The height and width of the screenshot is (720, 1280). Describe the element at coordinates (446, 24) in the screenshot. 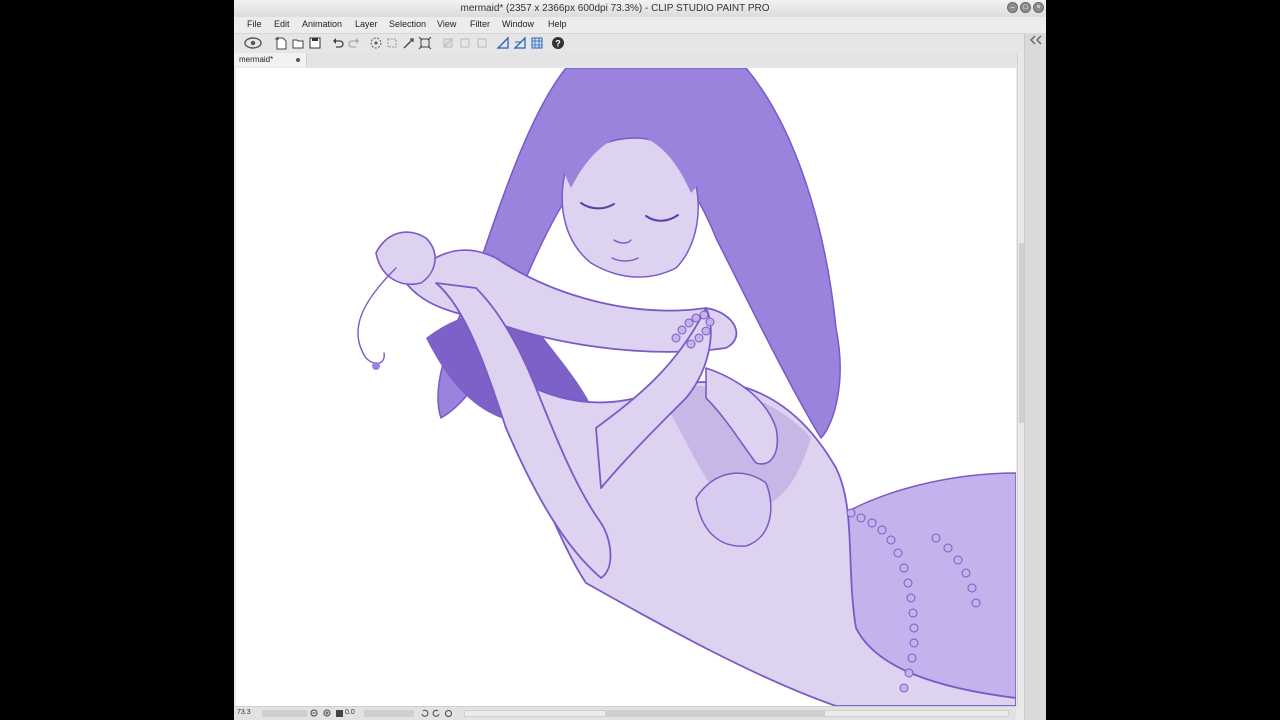

I see `menu-view: View` at that location.